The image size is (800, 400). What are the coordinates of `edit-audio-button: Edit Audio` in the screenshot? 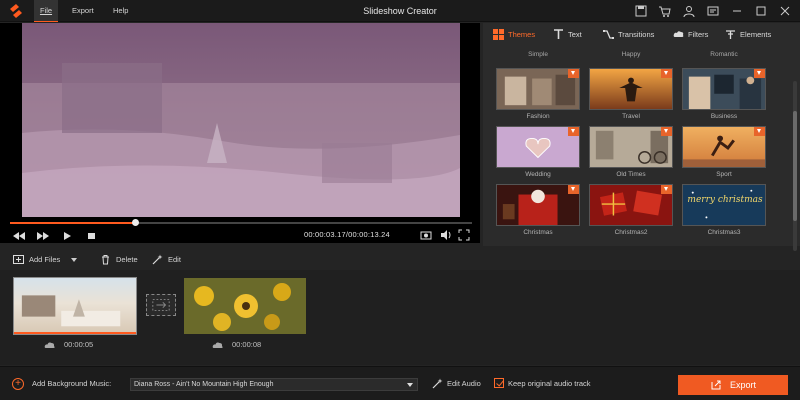 It's located at (456, 383).